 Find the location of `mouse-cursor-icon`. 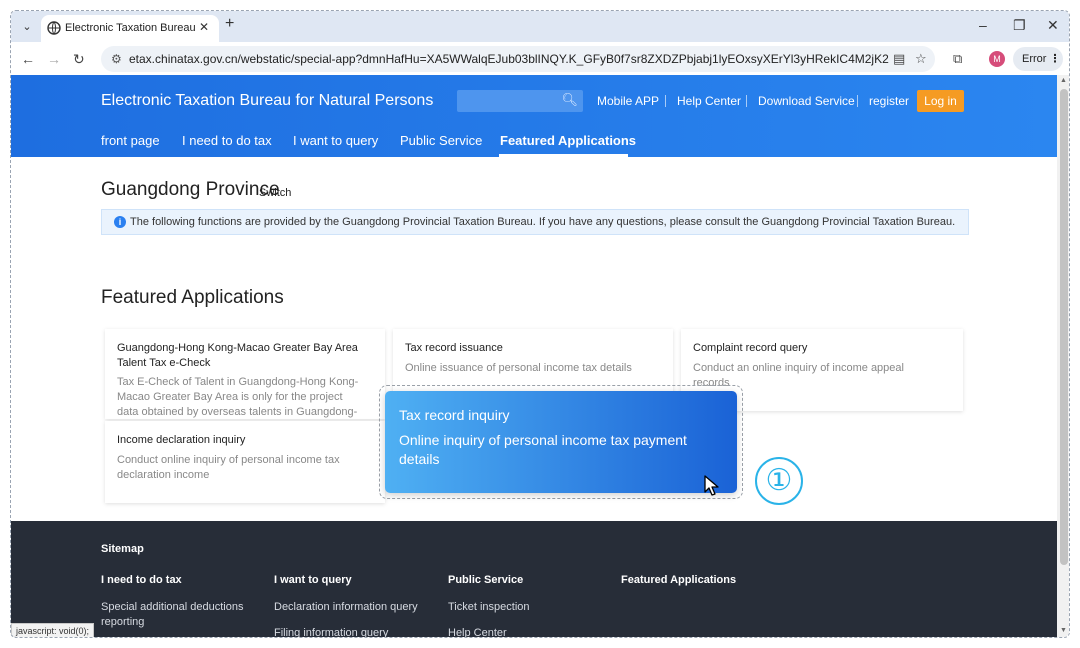

mouse-cursor-icon is located at coordinates (711, 485).